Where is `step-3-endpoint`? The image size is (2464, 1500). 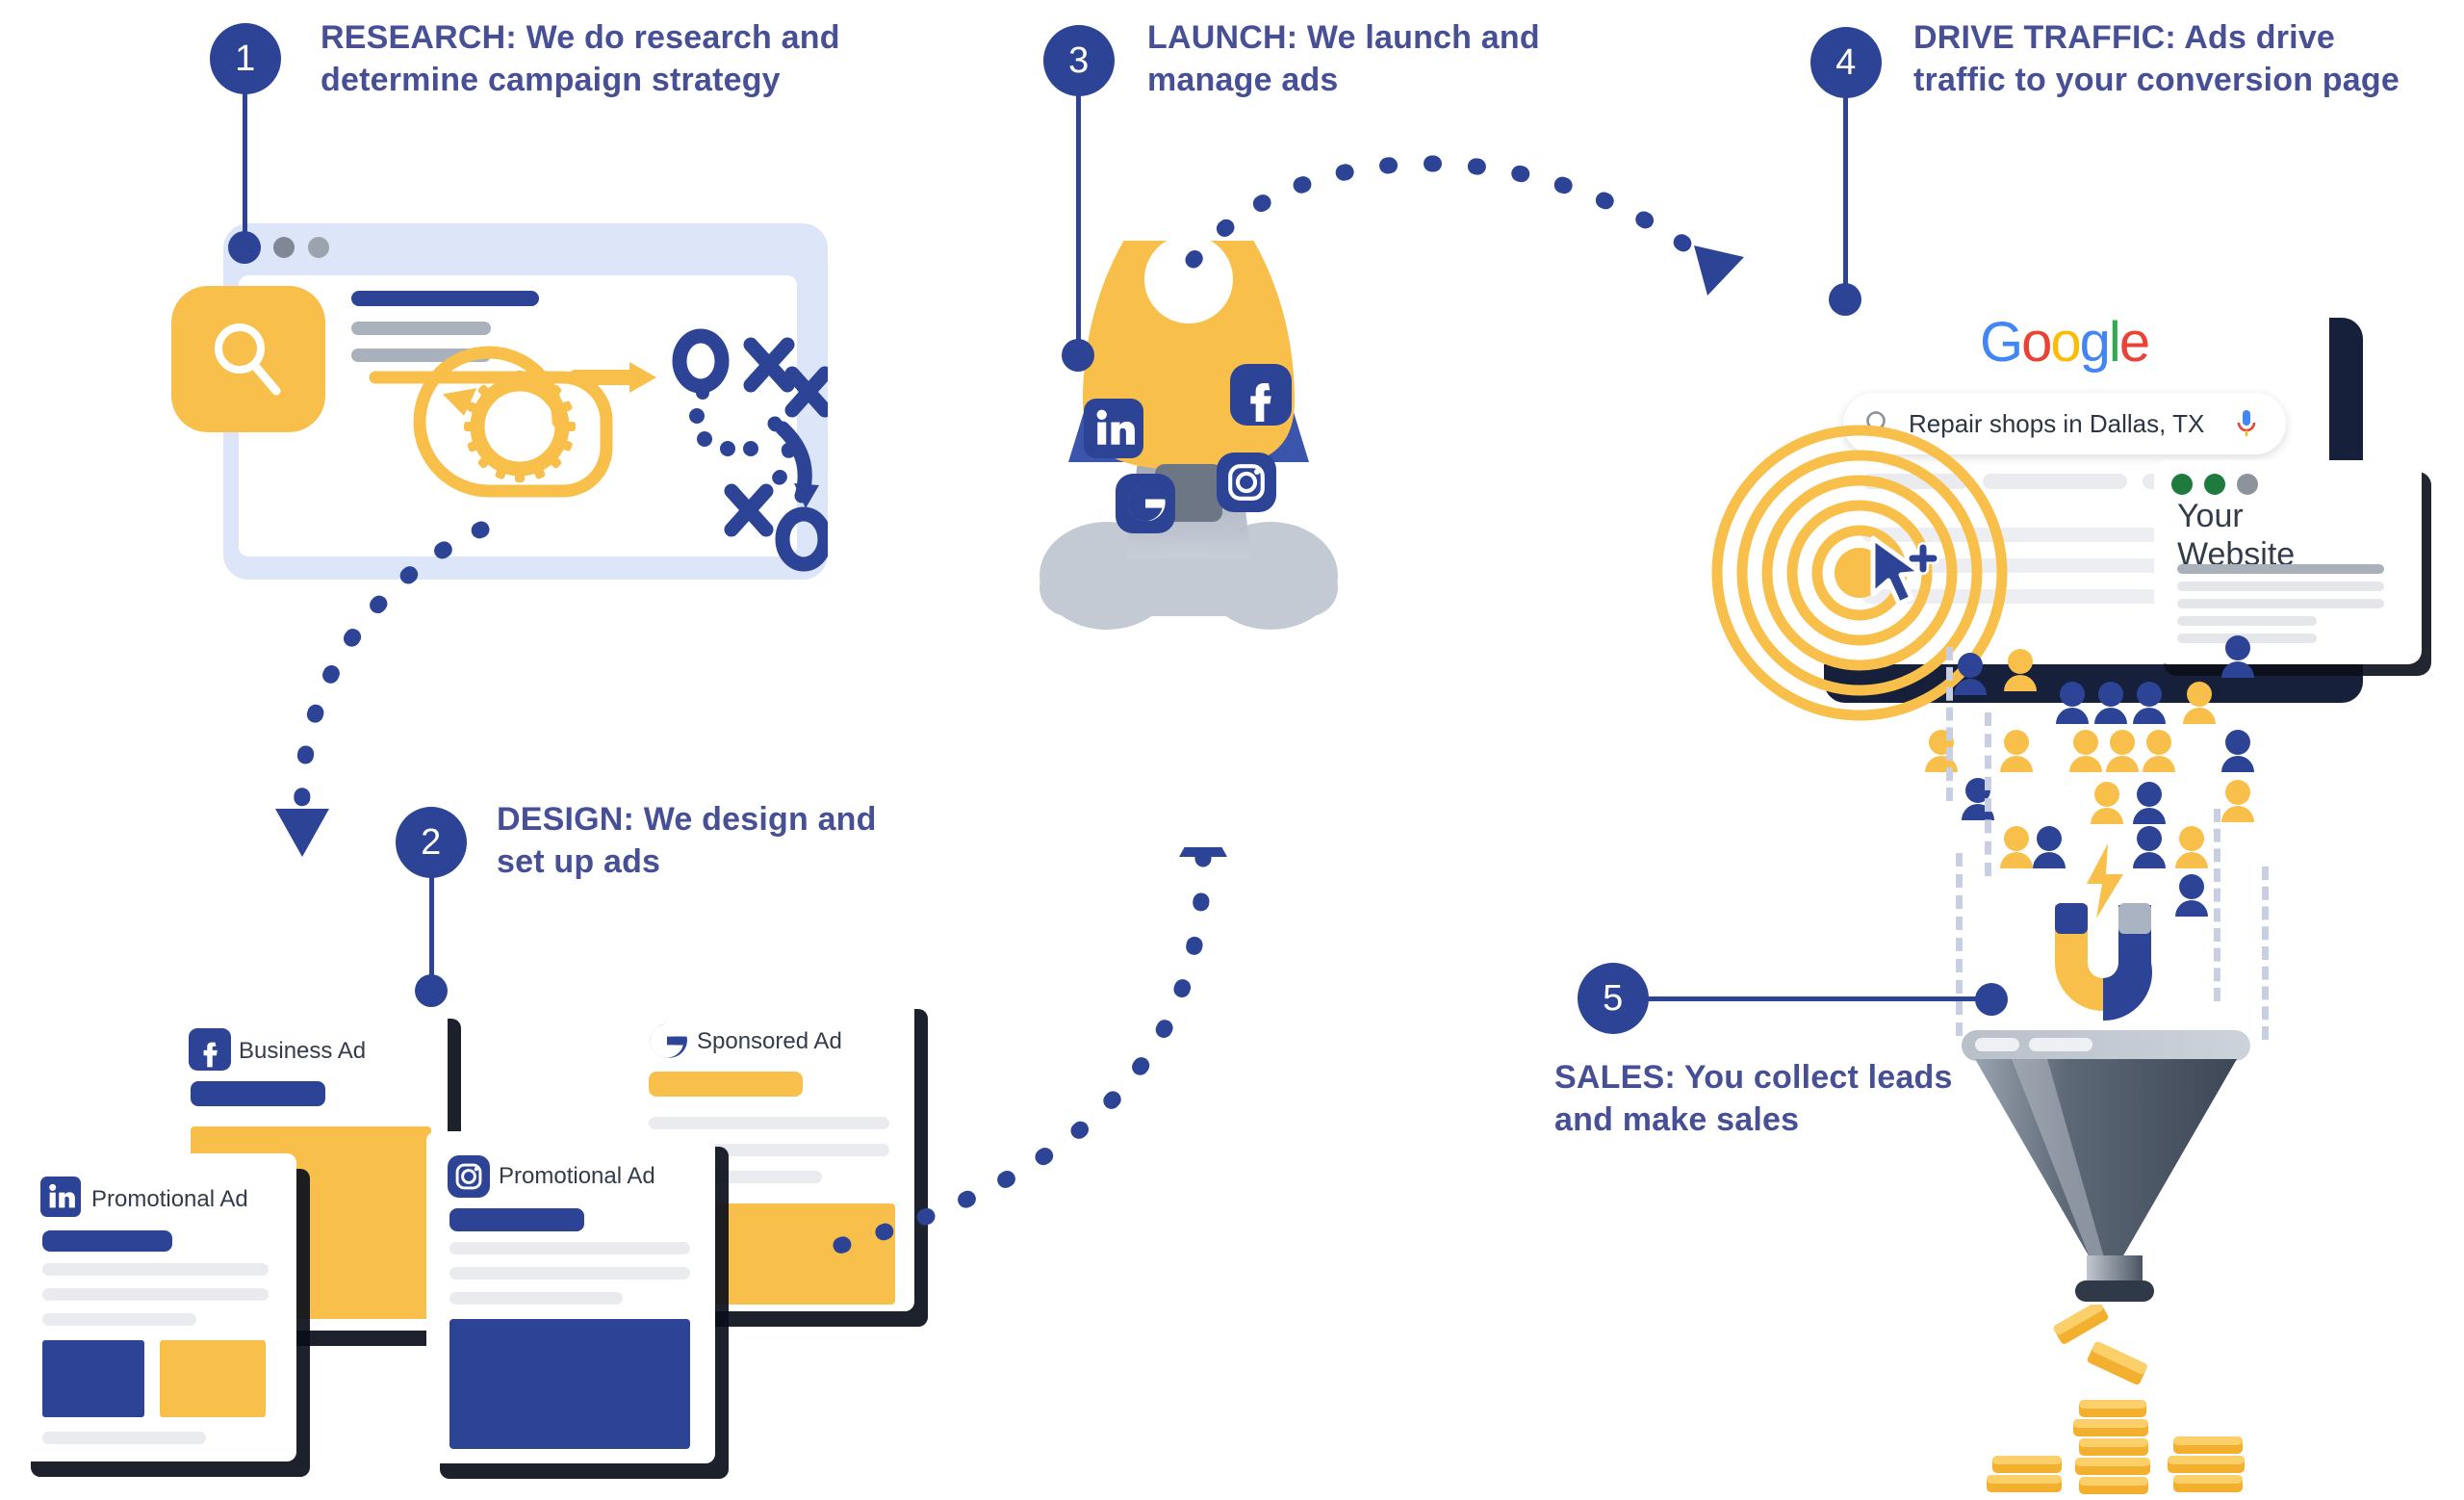 step-3-endpoint is located at coordinates (1078, 355).